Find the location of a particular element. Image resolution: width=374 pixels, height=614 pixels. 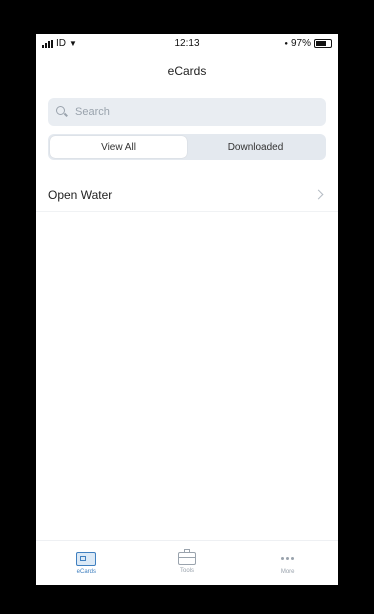

battery-icon is located at coordinates (323, 43).